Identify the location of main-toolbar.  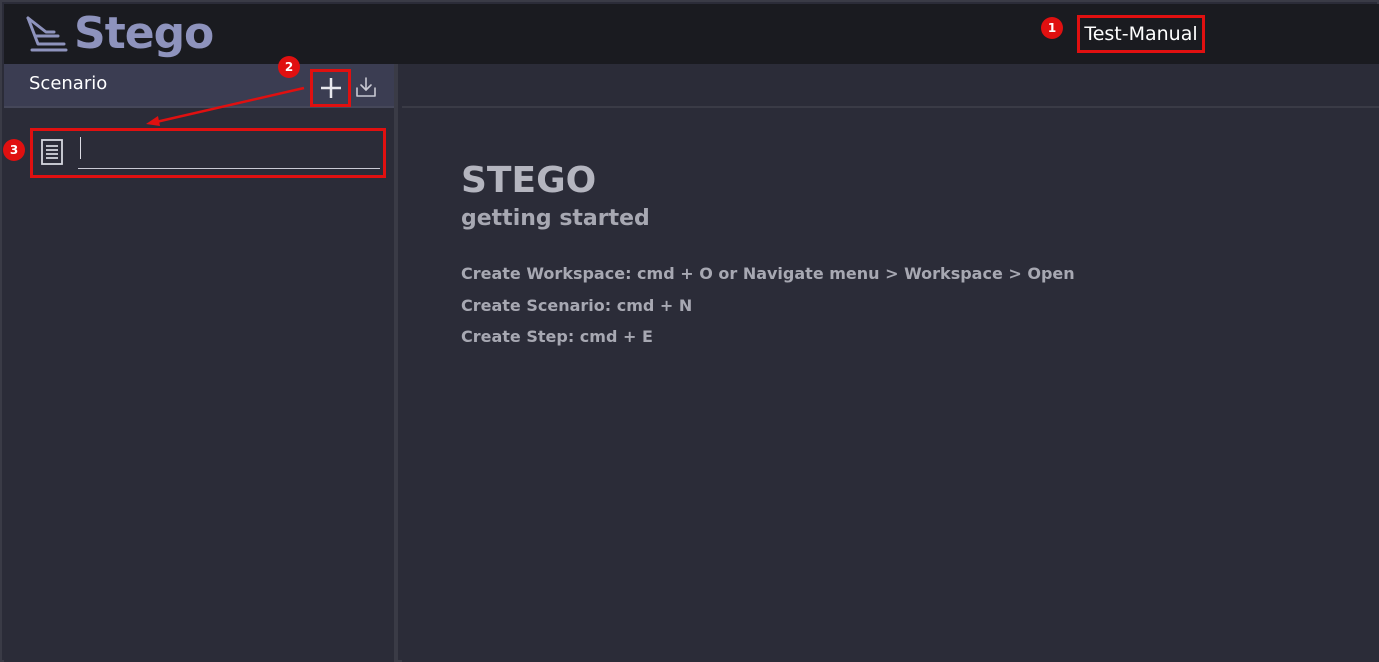
(890, 86).